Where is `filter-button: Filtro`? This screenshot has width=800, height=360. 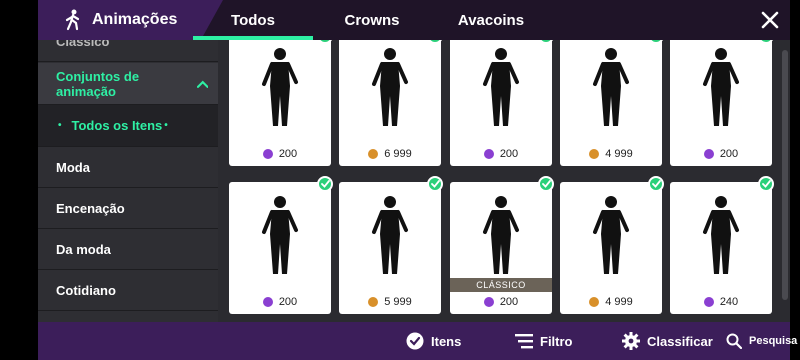
filter-button: Filtro is located at coordinates (544, 341).